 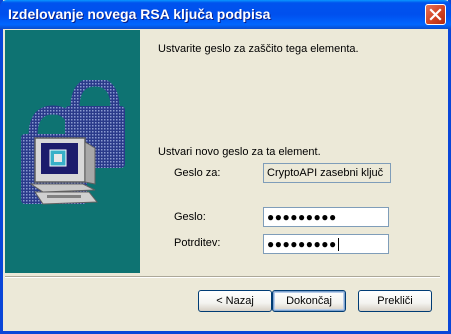 I want to click on window-title: Izdelovanje novega RSA ključa podpisa, so click(x=139, y=14).